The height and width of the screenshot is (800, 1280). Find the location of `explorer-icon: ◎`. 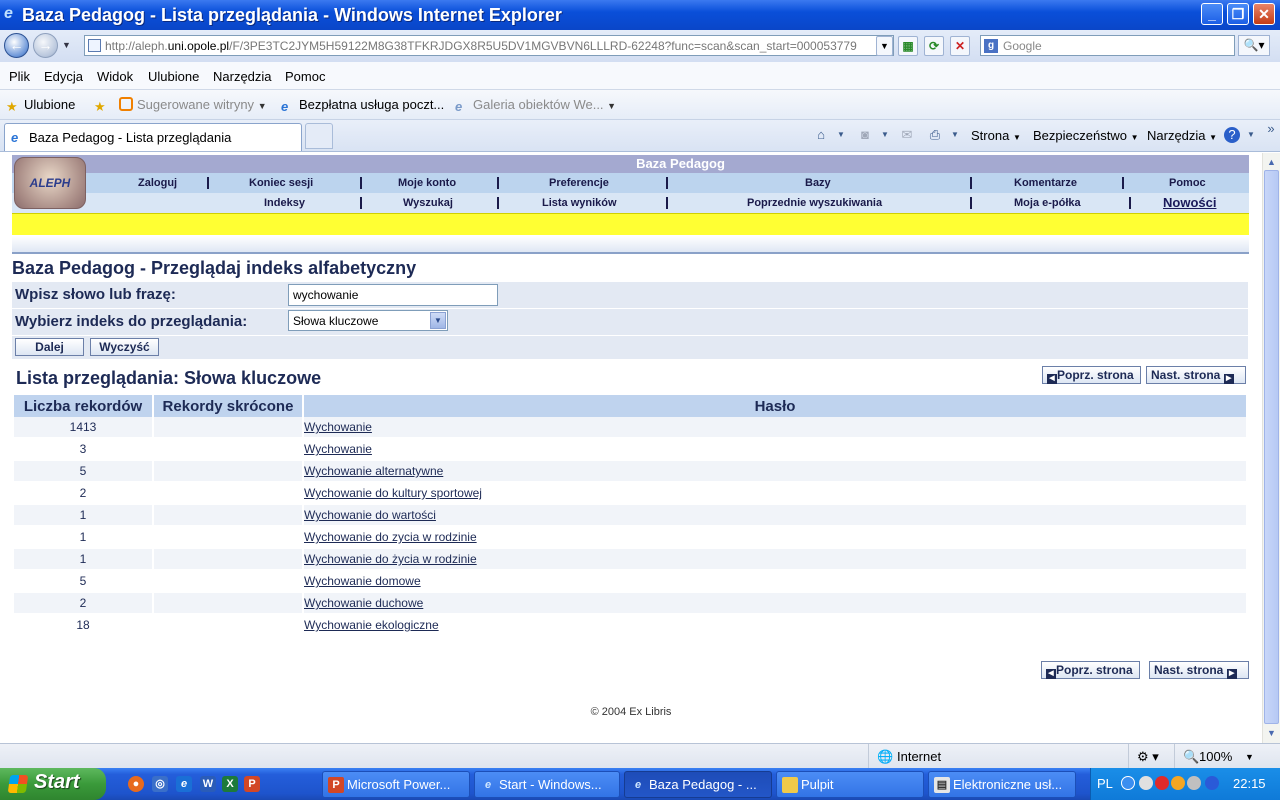

explorer-icon: ◎ is located at coordinates (160, 784).